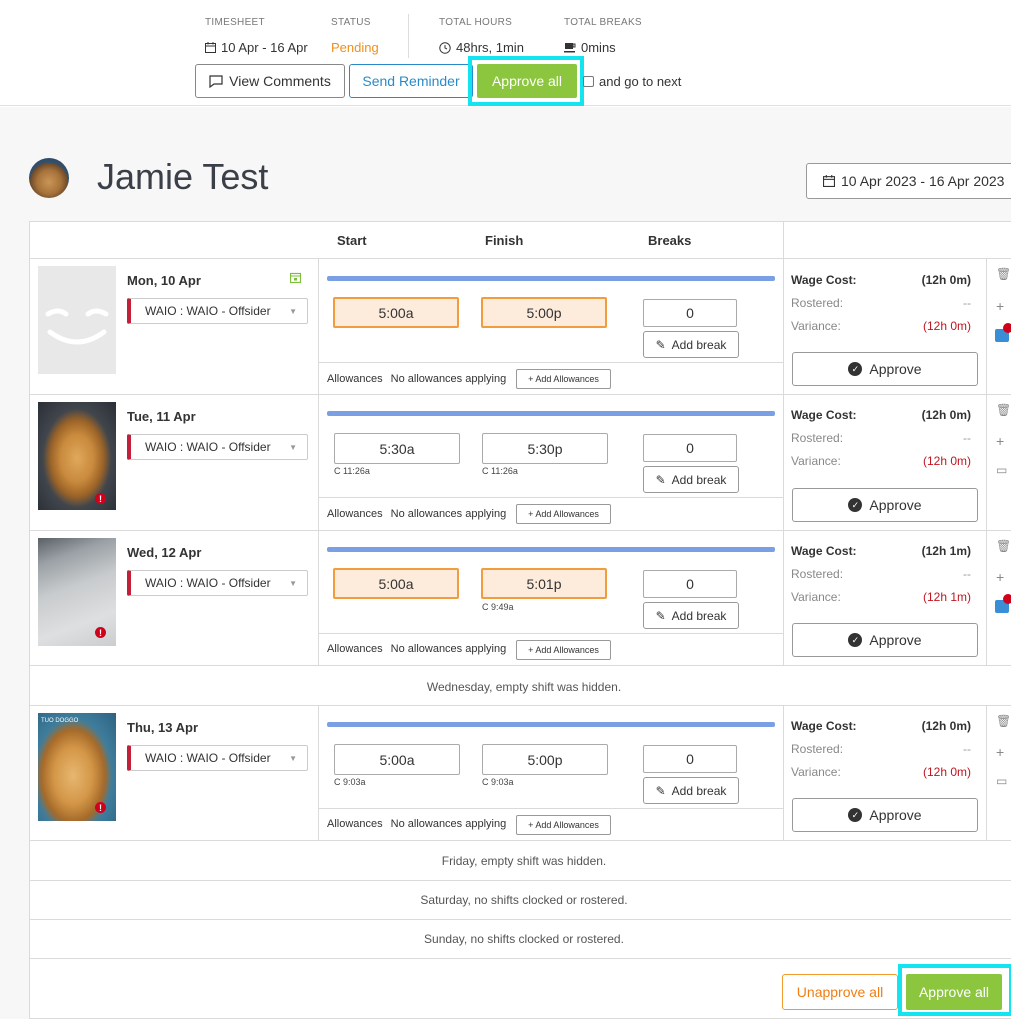  Describe the element at coordinates (256, 47) in the screenshot. I see `timesheet-value: 10 Apr - 16 Apr` at that location.